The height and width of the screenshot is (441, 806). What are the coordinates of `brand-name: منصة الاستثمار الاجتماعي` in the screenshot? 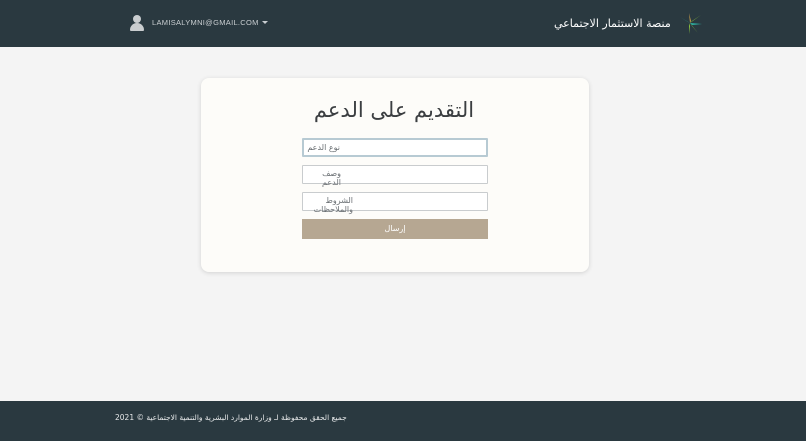 It's located at (612, 23).